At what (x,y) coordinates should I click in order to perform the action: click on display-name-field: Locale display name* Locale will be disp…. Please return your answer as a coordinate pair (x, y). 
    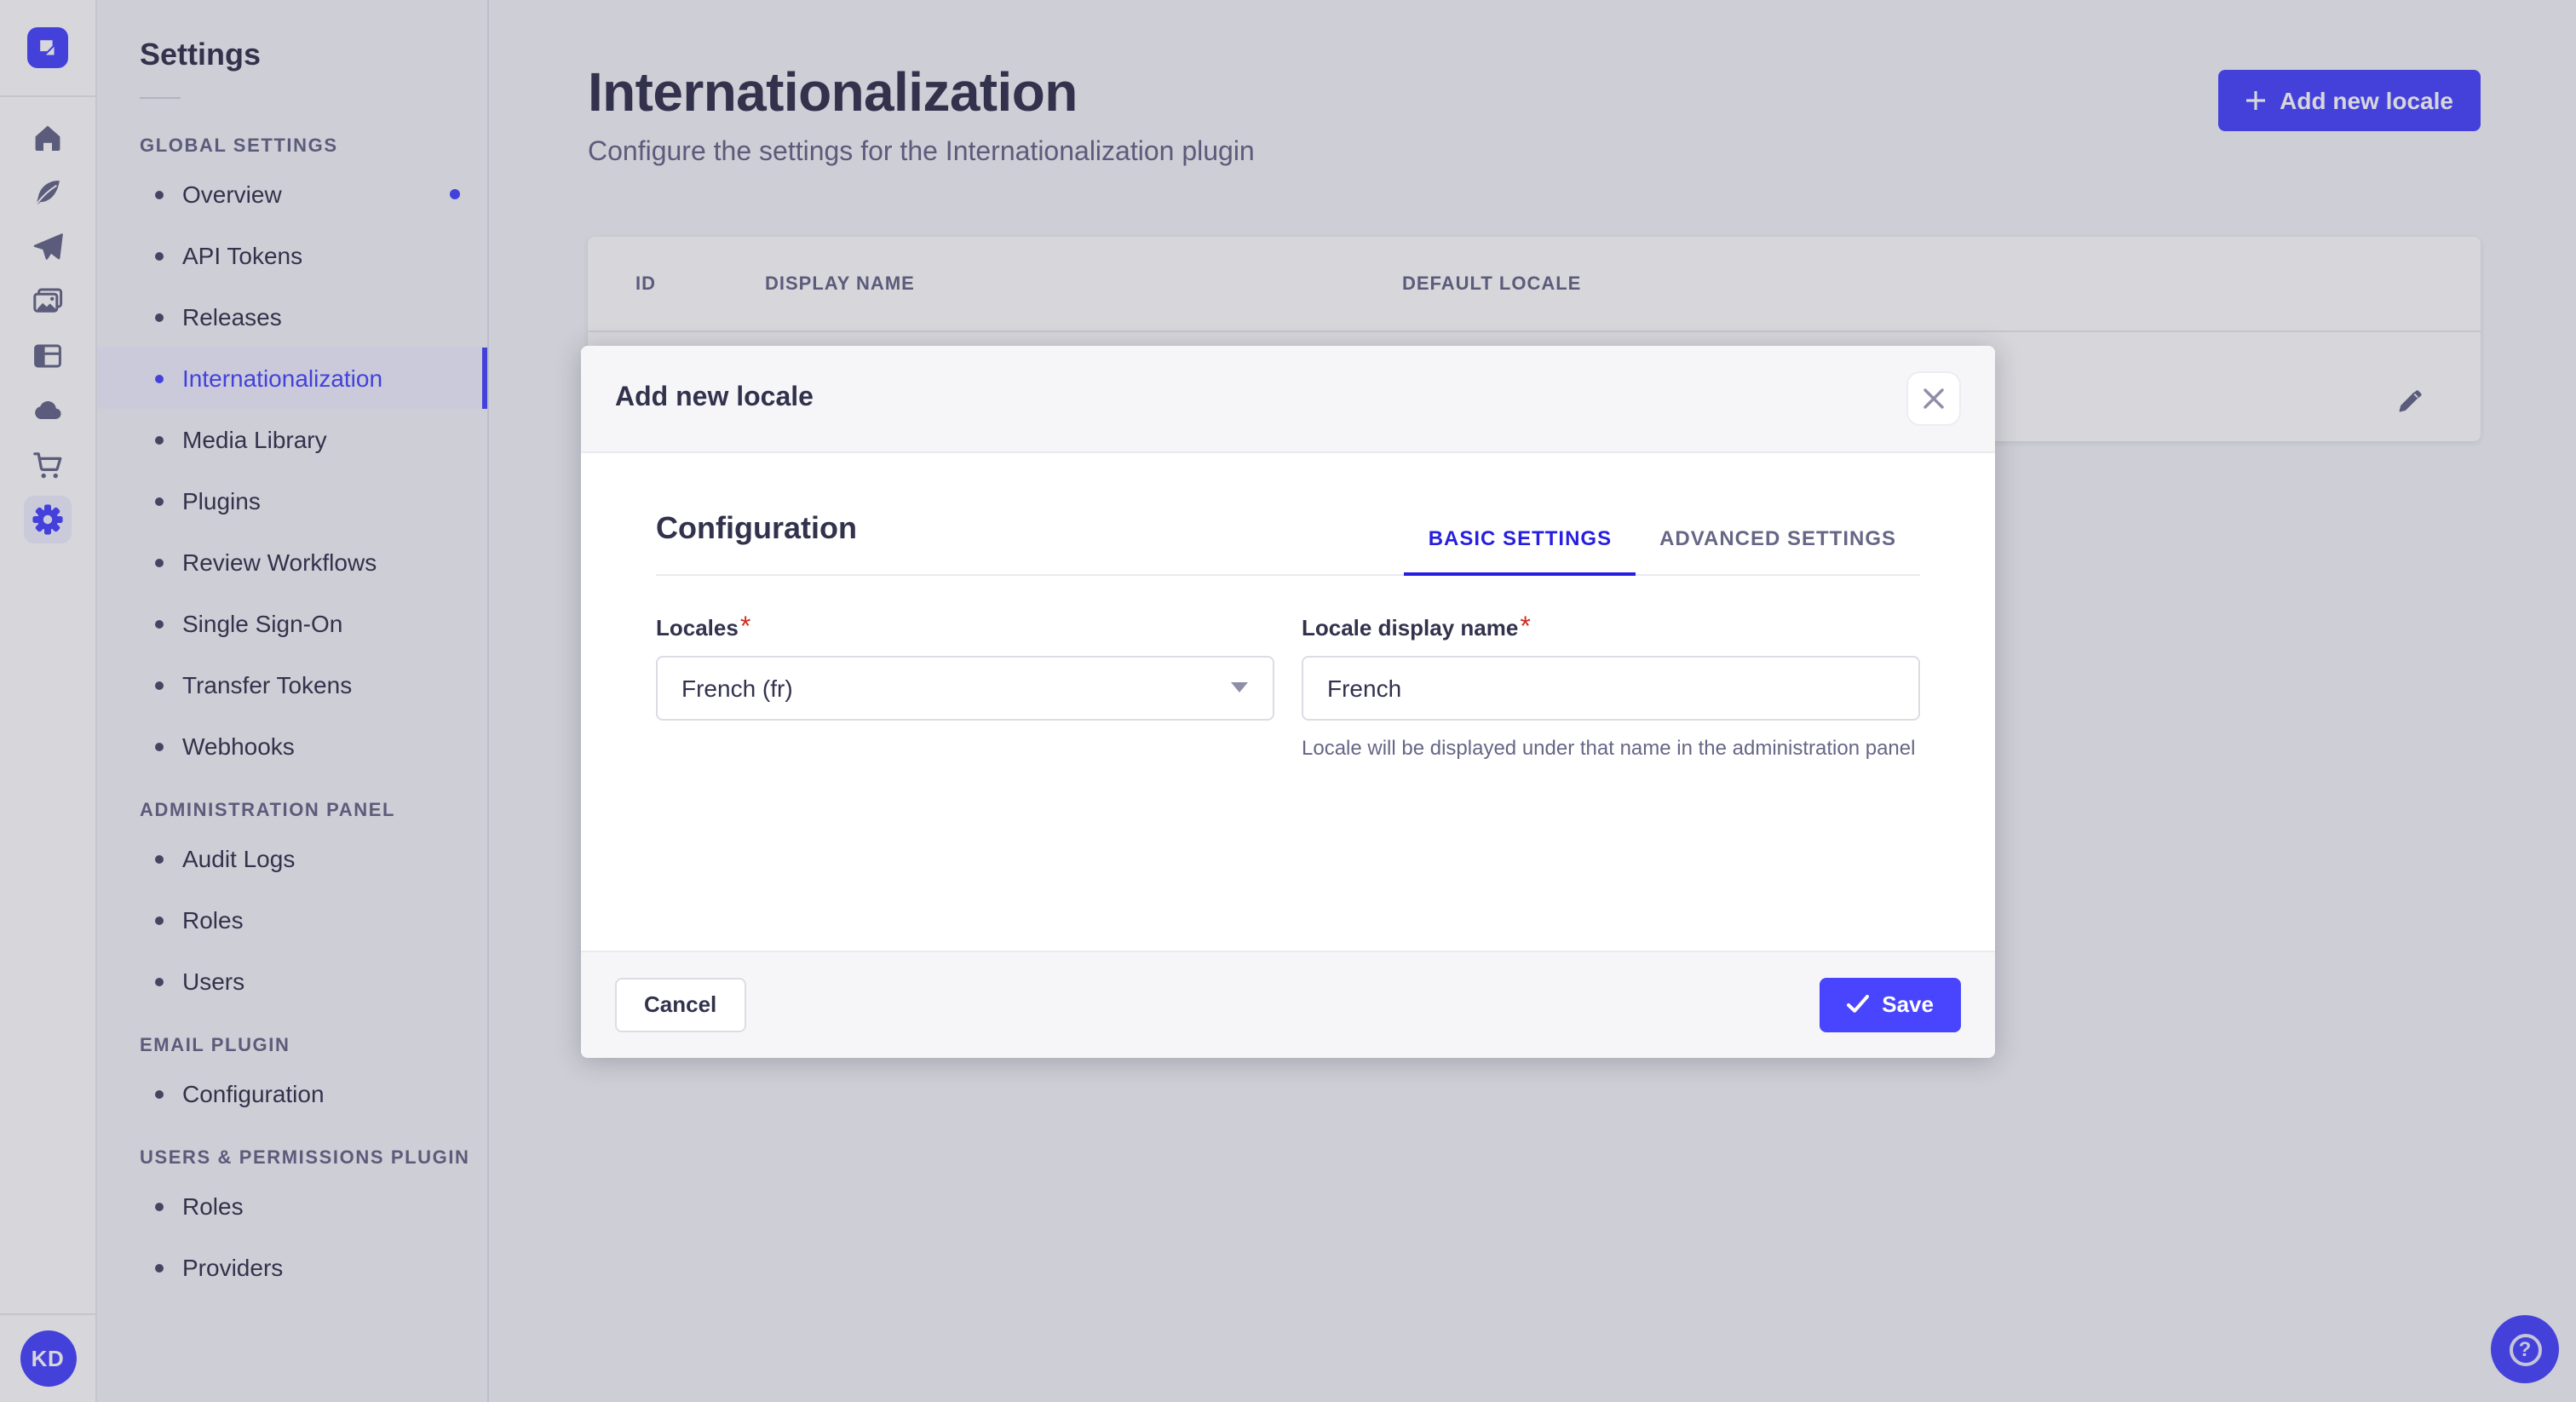
    Looking at the image, I should click on (1611, 687).